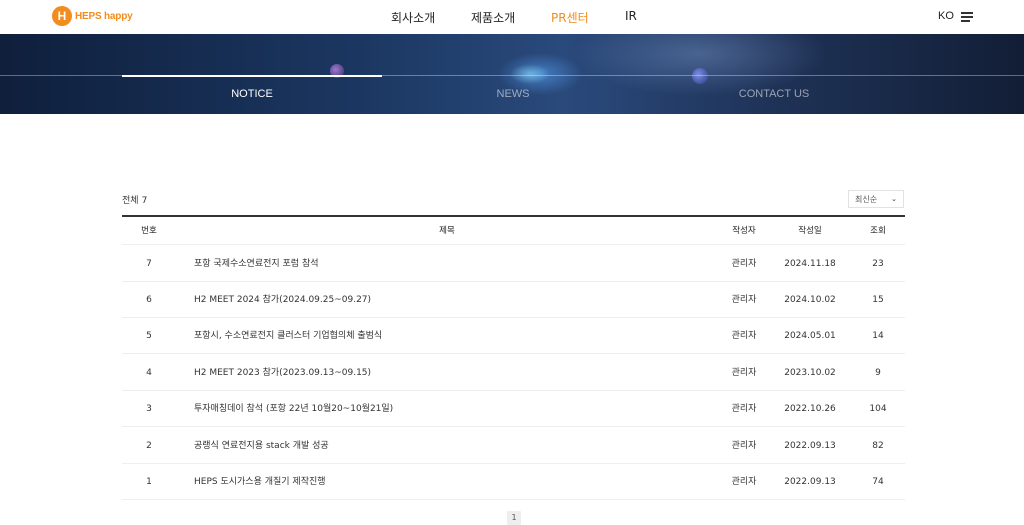 The height and width of the screenshot is (525, 1024). Describe the element at coordinates (282, 373) in the screenshot. I see `row-title-link: H2 MEET 2023 참가(2023.09.13~09.15)` at that location.